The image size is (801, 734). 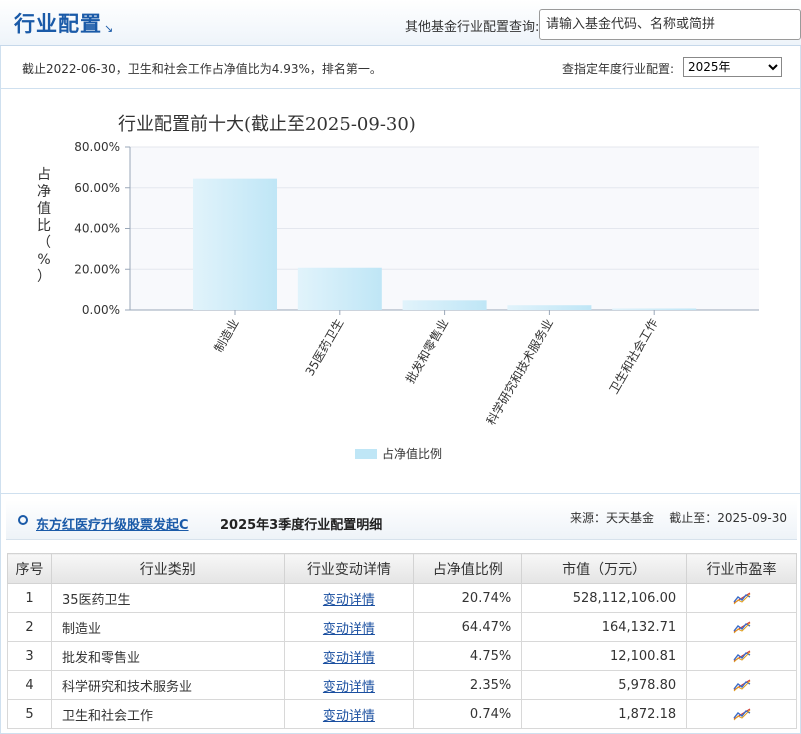 I want to click on column-header-index: 序号, so click(x=29, y=568).